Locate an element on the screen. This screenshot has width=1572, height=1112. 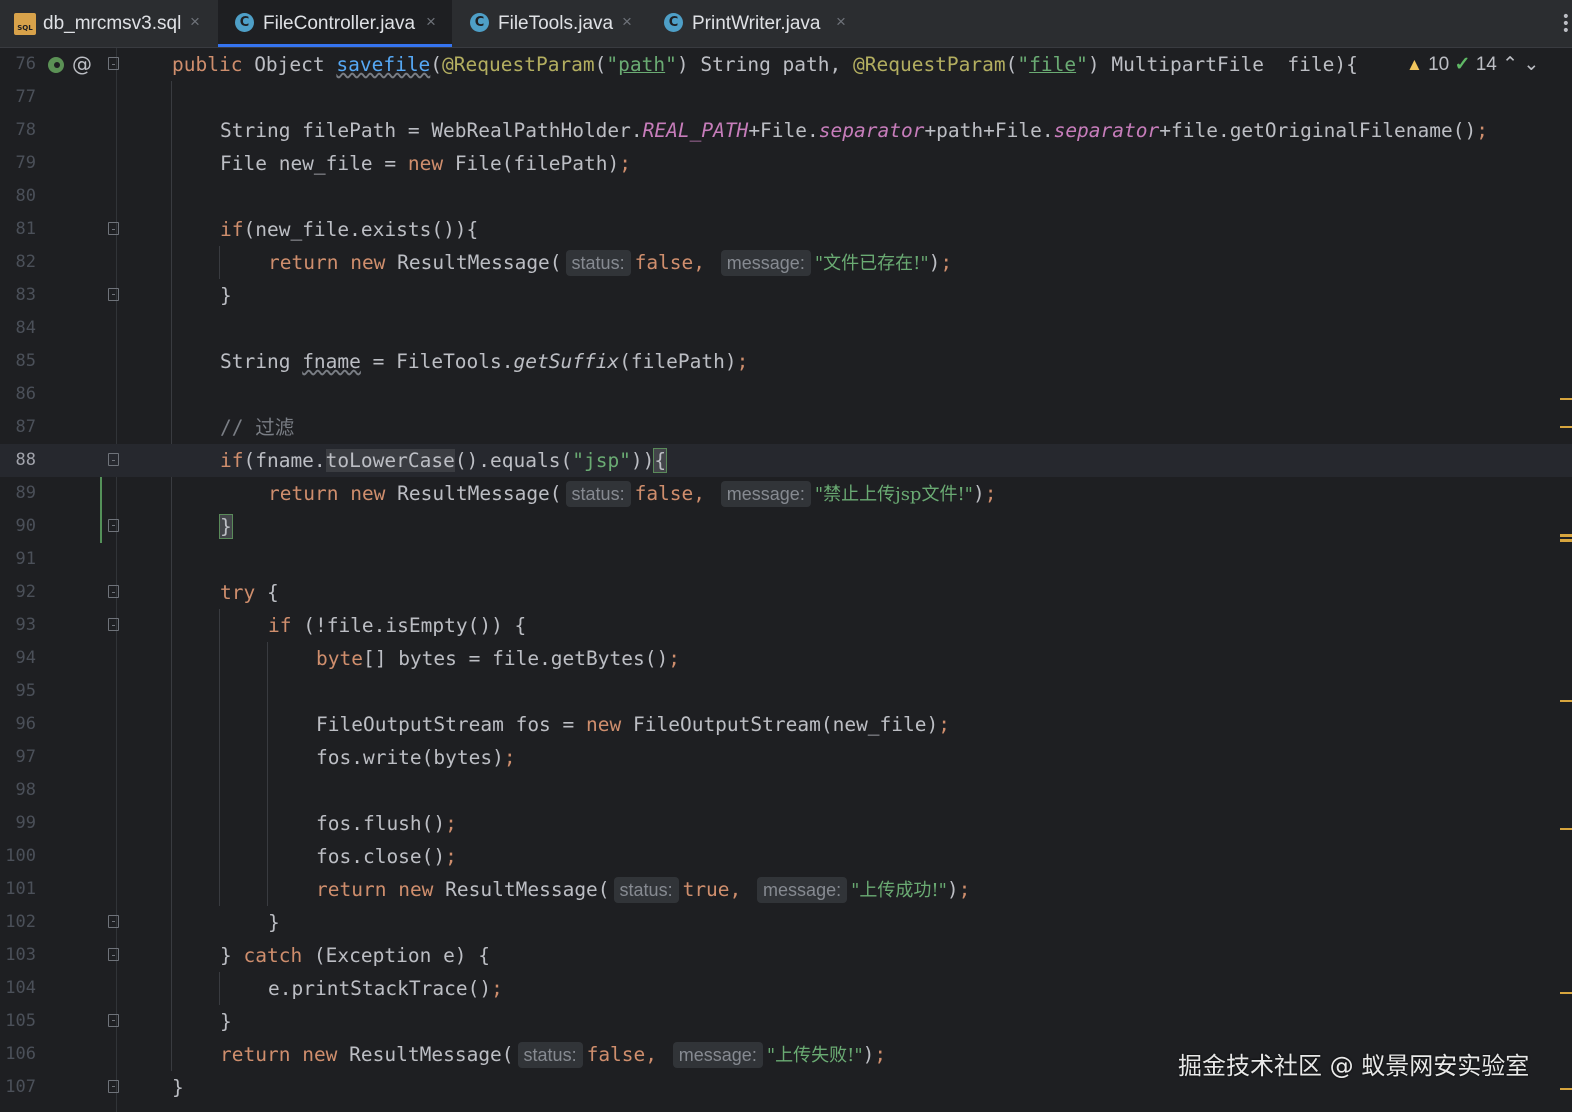
code-line-91: 91 is located at coordinates (786, 559).